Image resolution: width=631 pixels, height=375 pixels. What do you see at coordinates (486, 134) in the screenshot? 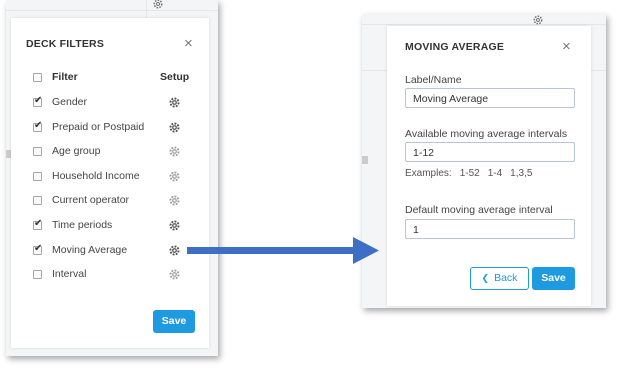
I see `intervals-label: Available moving average intervals` at bounding box center [486, 134].